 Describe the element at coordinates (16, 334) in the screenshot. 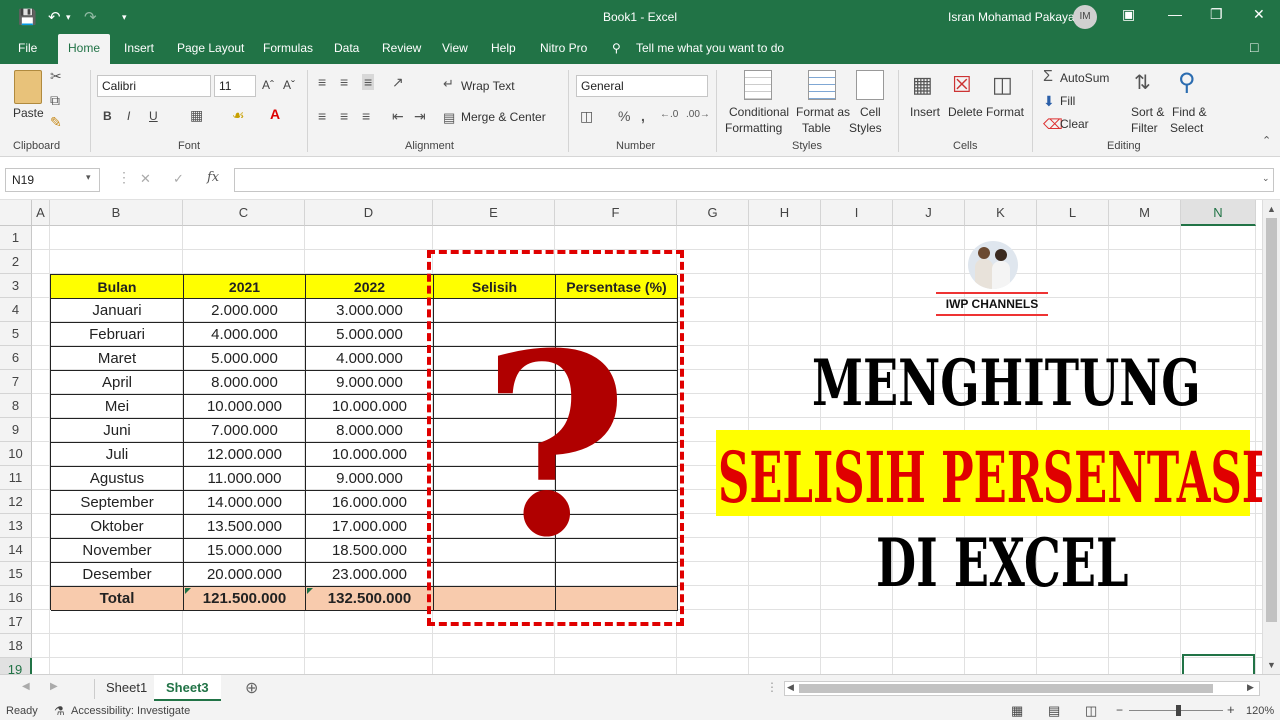

I see `row-header: 5` at that location.